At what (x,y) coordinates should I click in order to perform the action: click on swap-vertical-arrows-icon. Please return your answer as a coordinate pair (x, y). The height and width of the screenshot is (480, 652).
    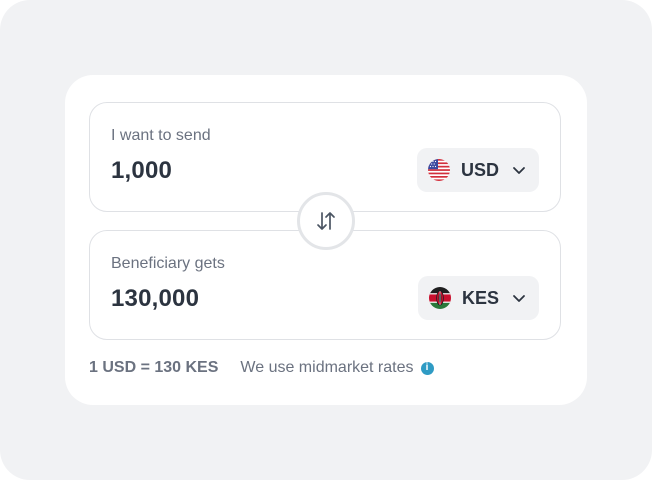
    Looking at the image, I should click on (326, 221).